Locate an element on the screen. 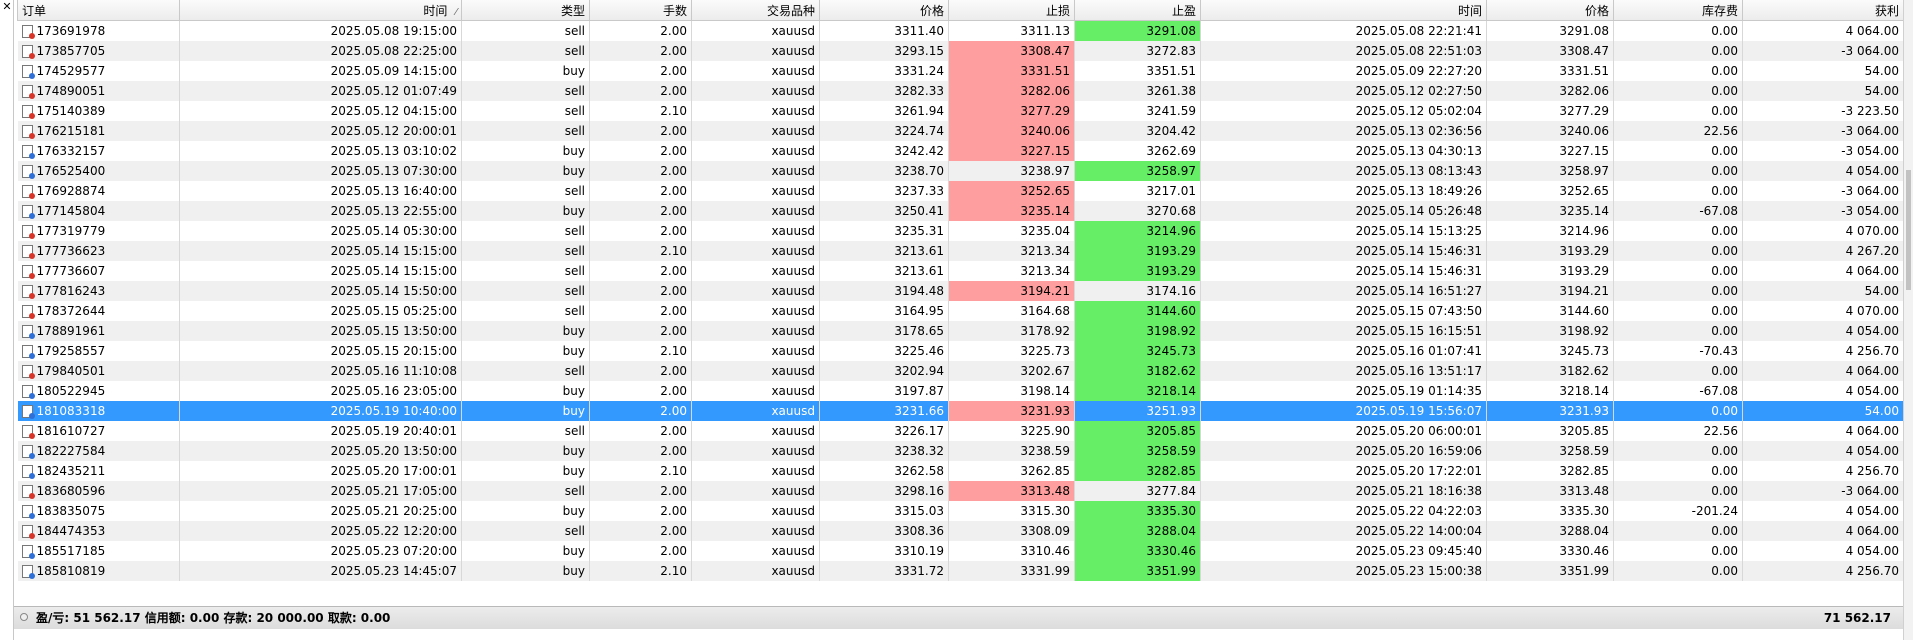  close-price-text: 3282.06 is located at coordinates (1584, 90).